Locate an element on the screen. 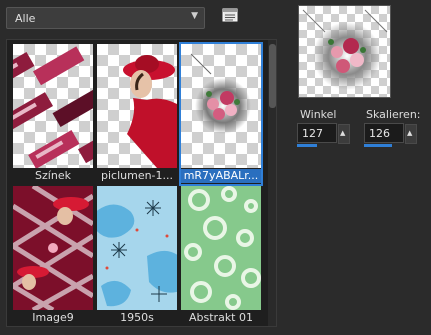 The height and width of the screenshot is (335, 431). skalieren-input: 126 is located at coordinates (384, 133).